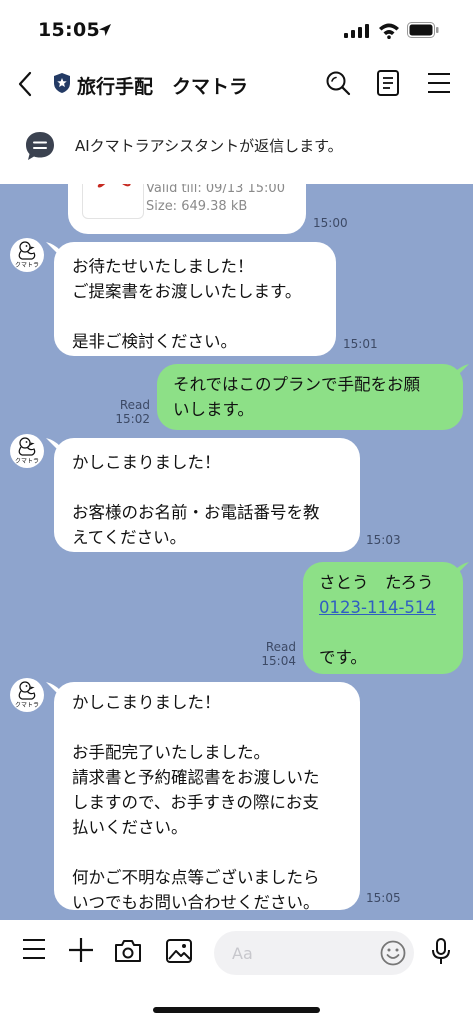  I want to click on file-message: Valid till: 09/13 15:00 Size: 649.38 kB, so click(187, 209).